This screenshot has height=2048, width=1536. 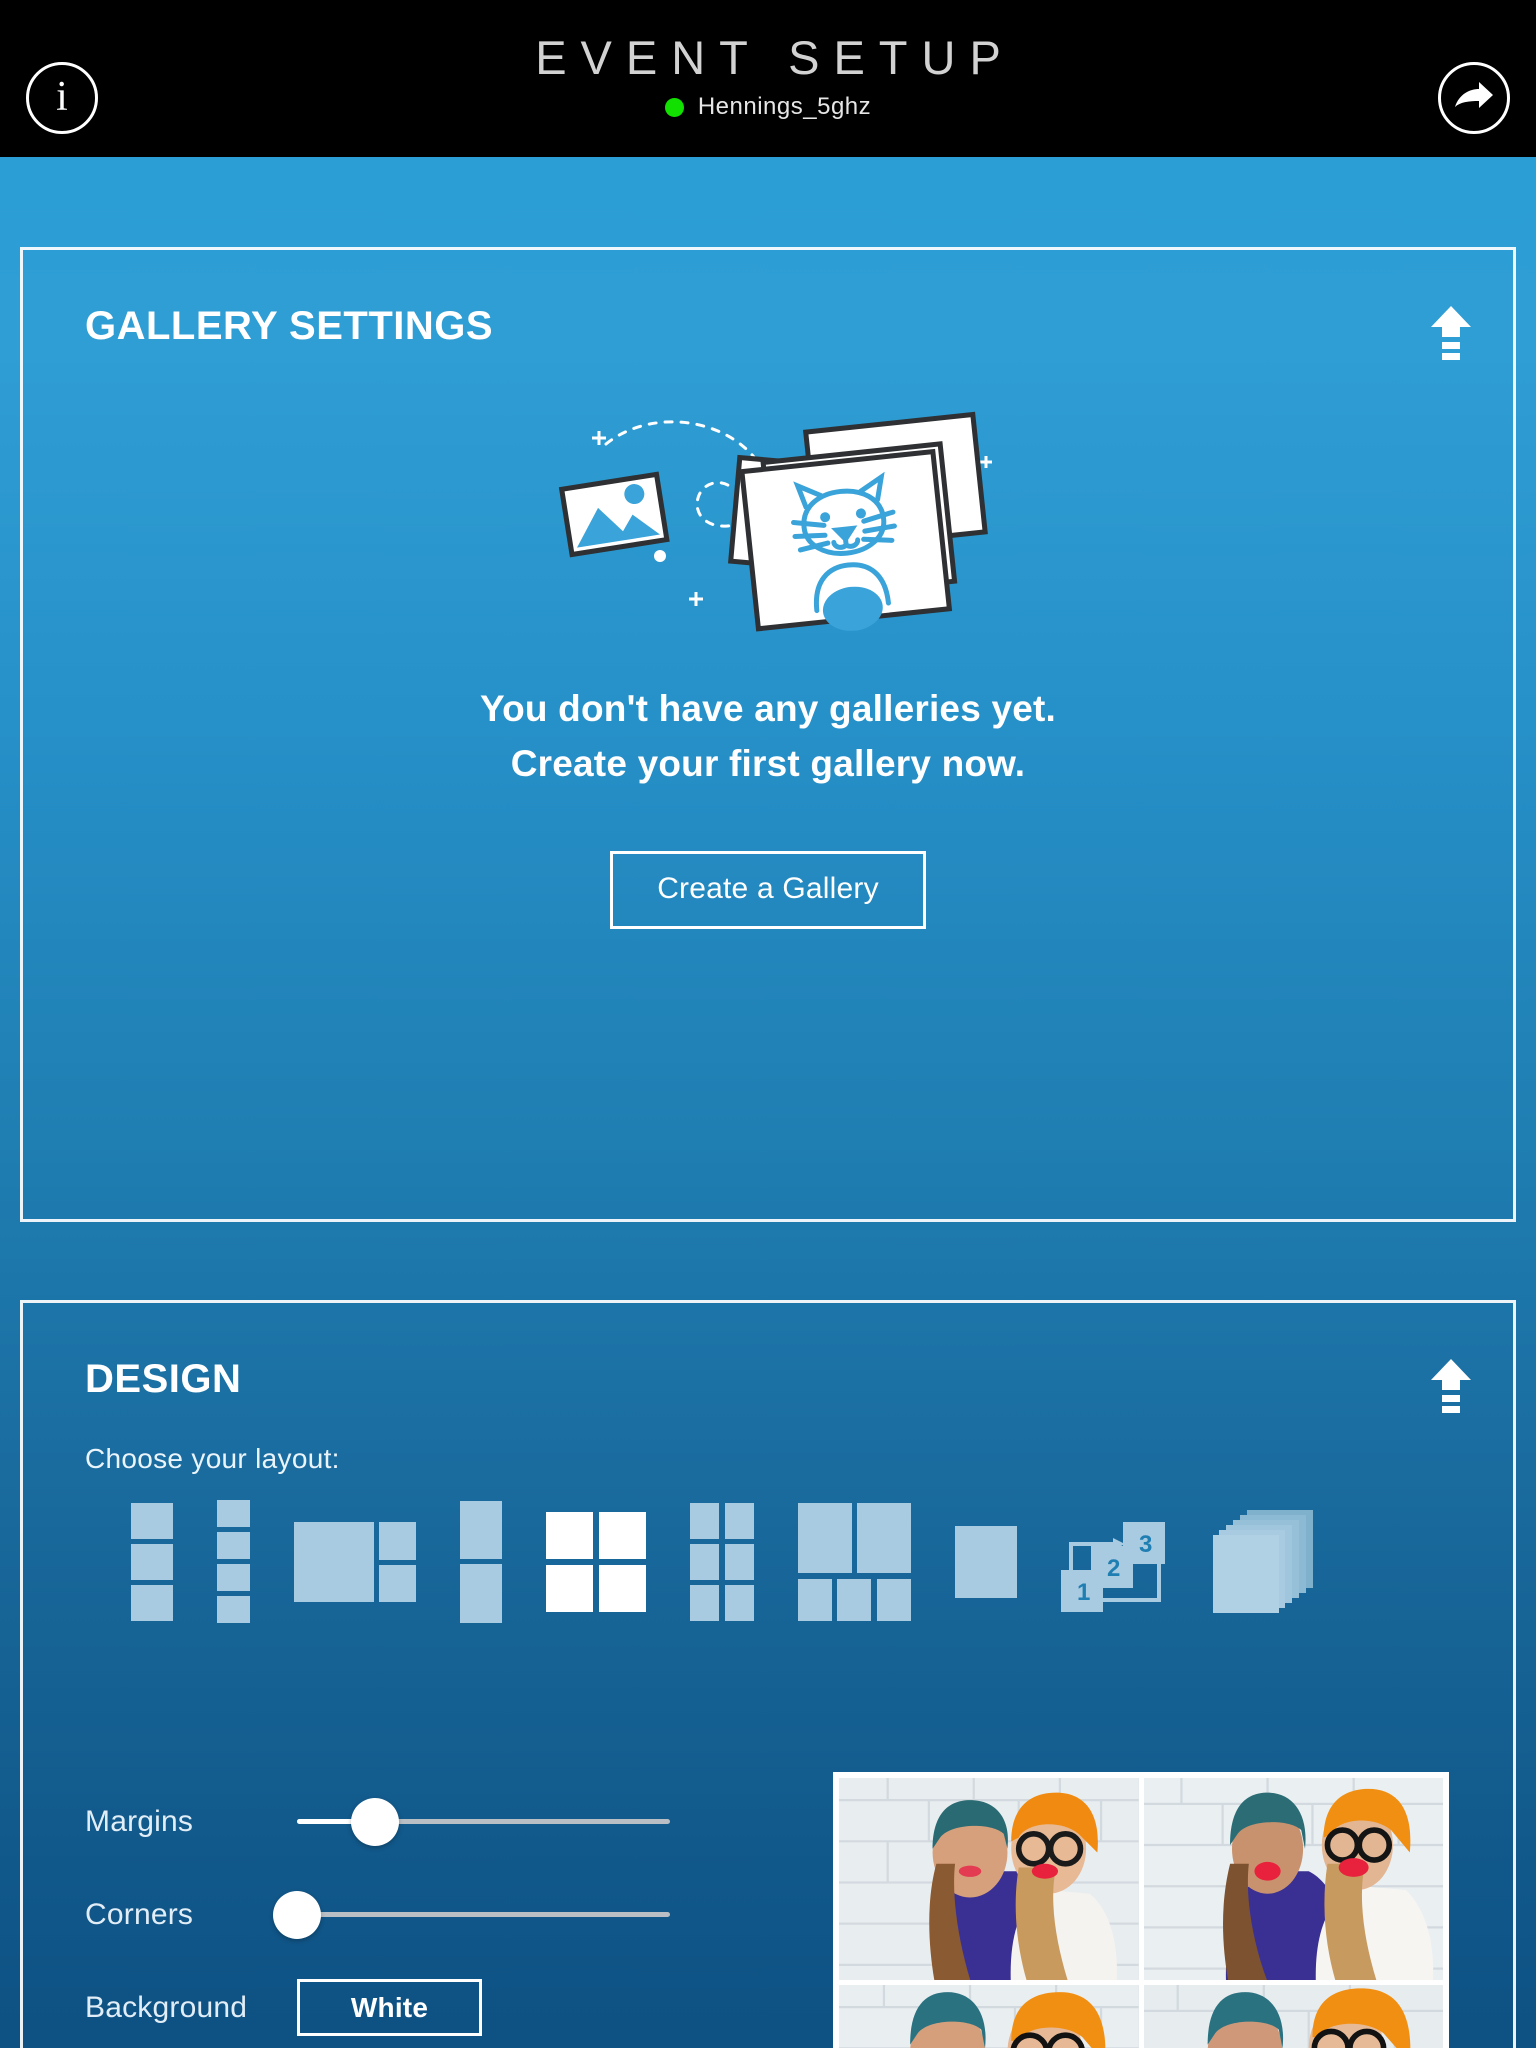 I want to click on layout-option-animated-gif-sequence: 1 2 3, so click(x=1115, y=1562).